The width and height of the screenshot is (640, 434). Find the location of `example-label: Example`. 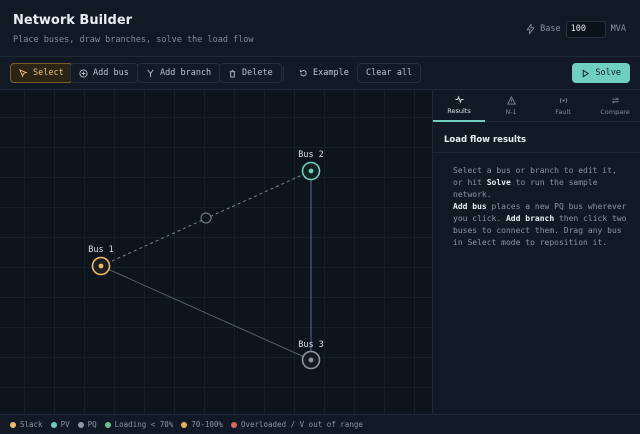

example-label: Example is located at coordinates (331, 73).